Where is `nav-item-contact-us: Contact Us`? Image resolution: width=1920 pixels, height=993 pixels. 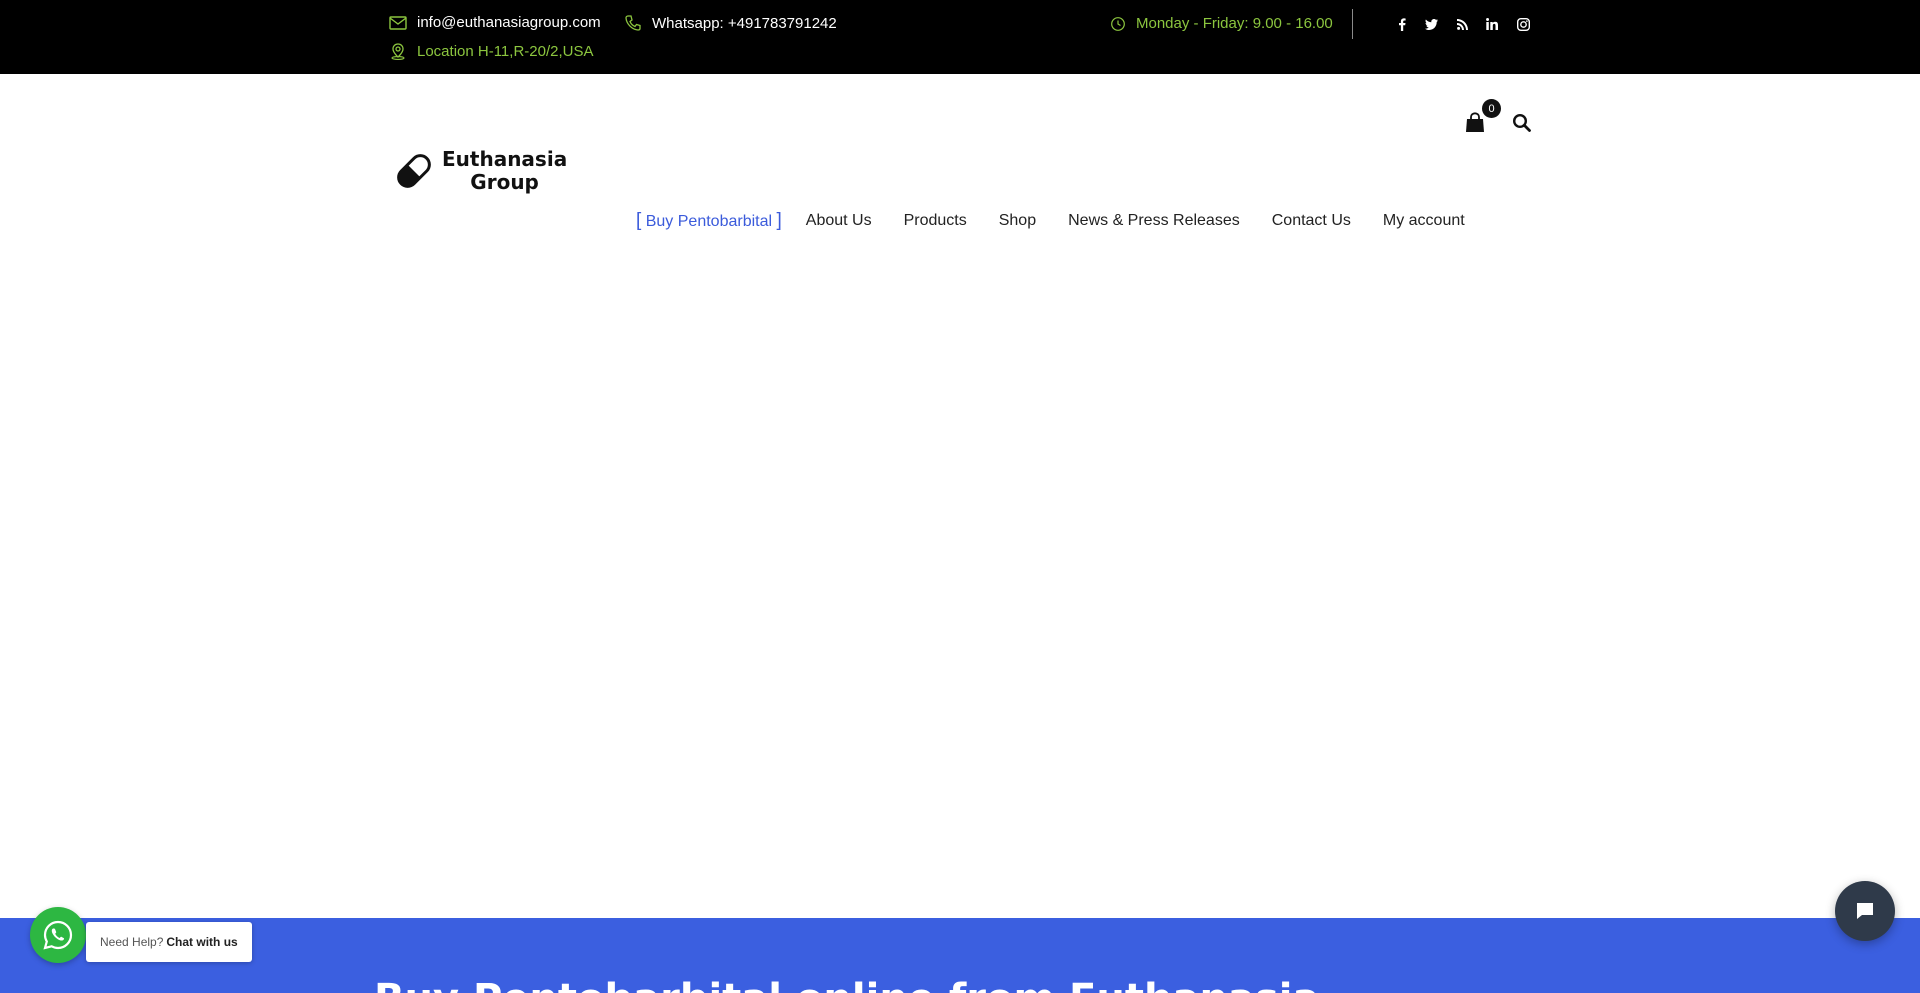 nav-item-contact-us: Contact Us is located at coordinates (1311, 221).